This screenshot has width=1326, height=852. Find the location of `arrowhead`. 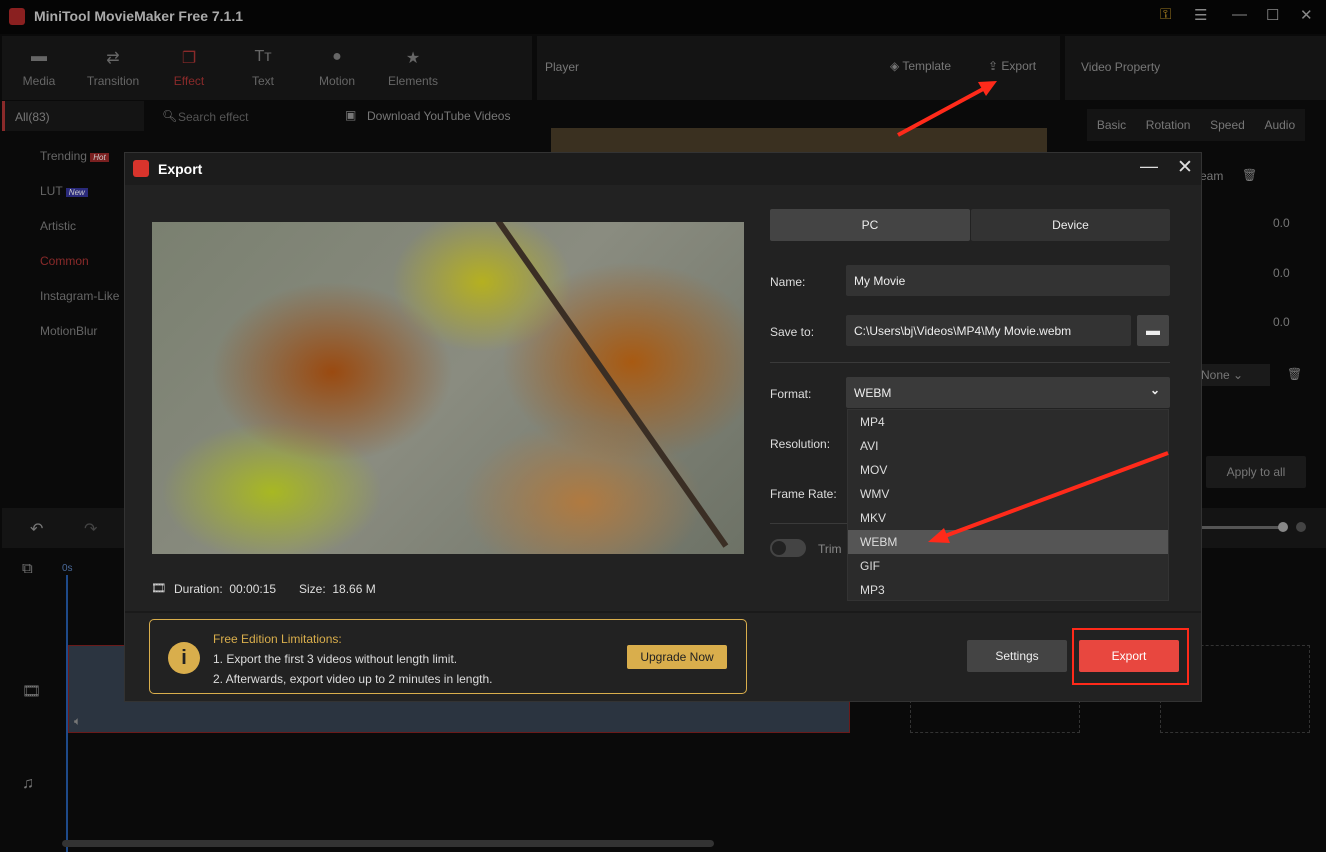

arrowhead is located at coordinates (939, 535).